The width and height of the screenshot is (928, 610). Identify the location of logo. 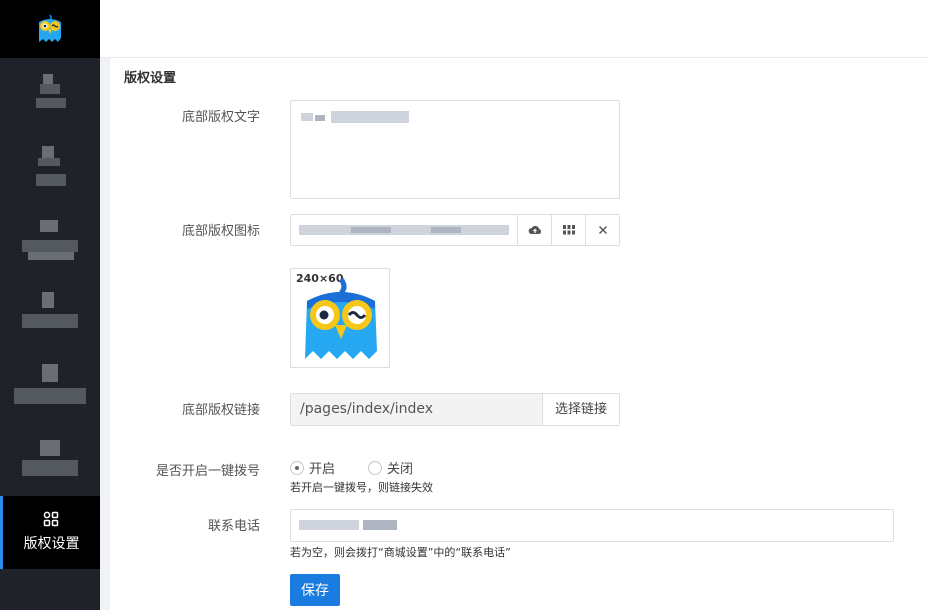
(50, 29).